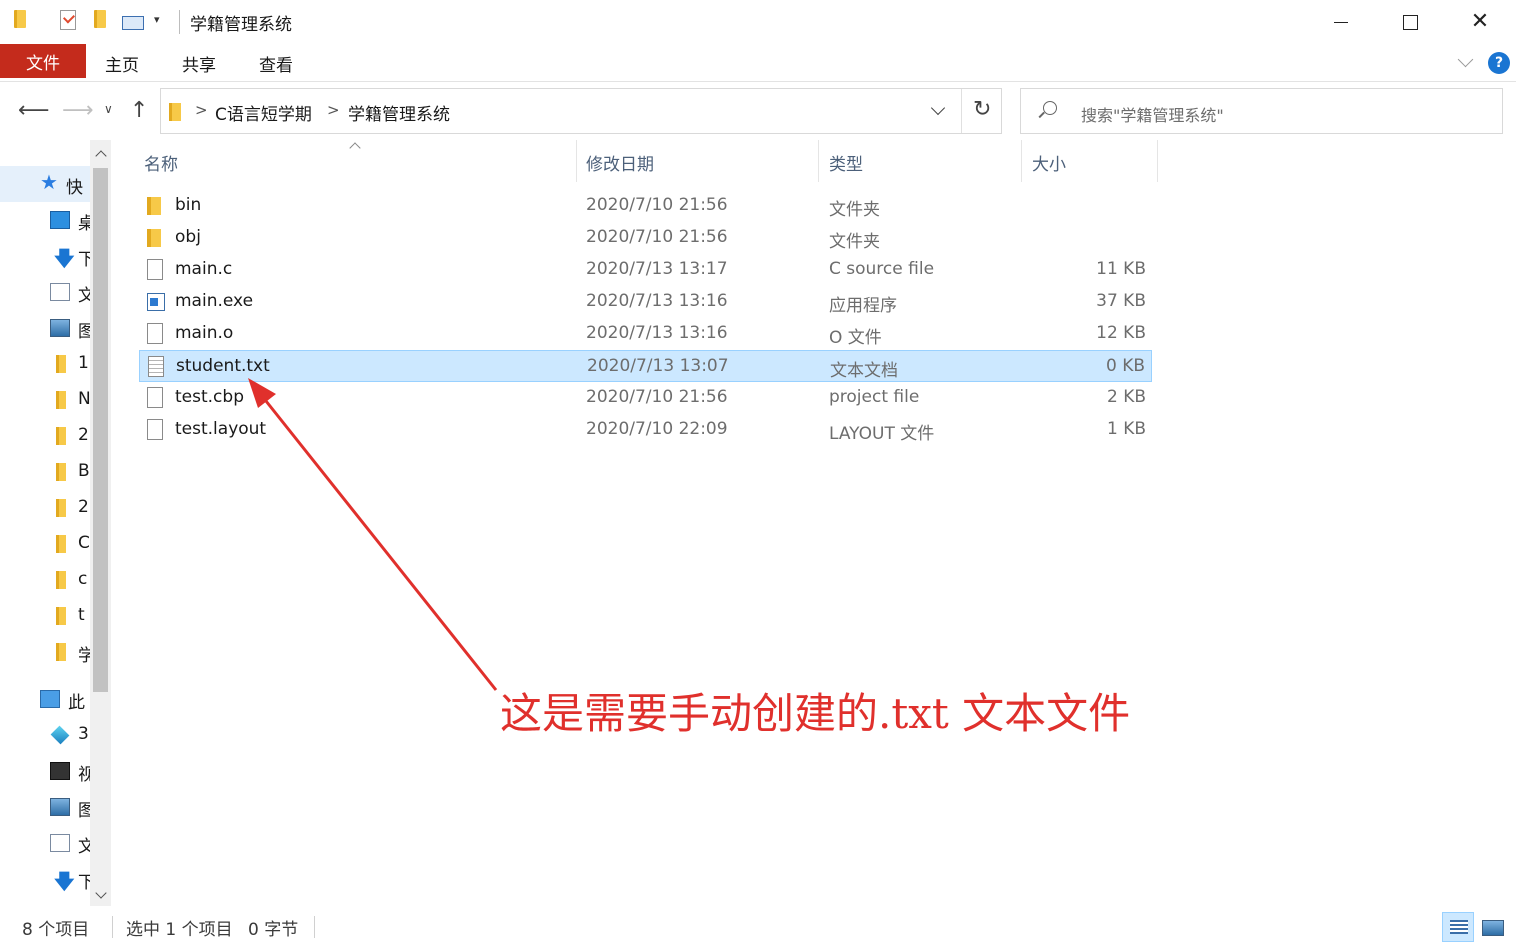  Describe the element at coordinates (581, 111) in the screenshot. I see `address-bar: > C语言短学期 > 学籍管理系统 ↻` at that location.